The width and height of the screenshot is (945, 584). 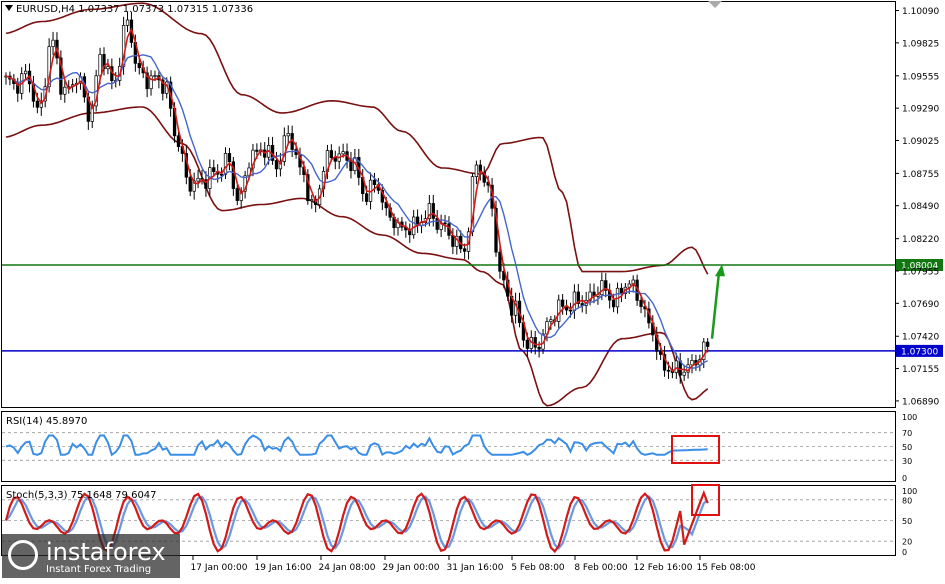 What do you see at coordinates (920, 77) in the screenshot?
I see `price-axis-label: 1.09555` at bounding box center [920, 77].